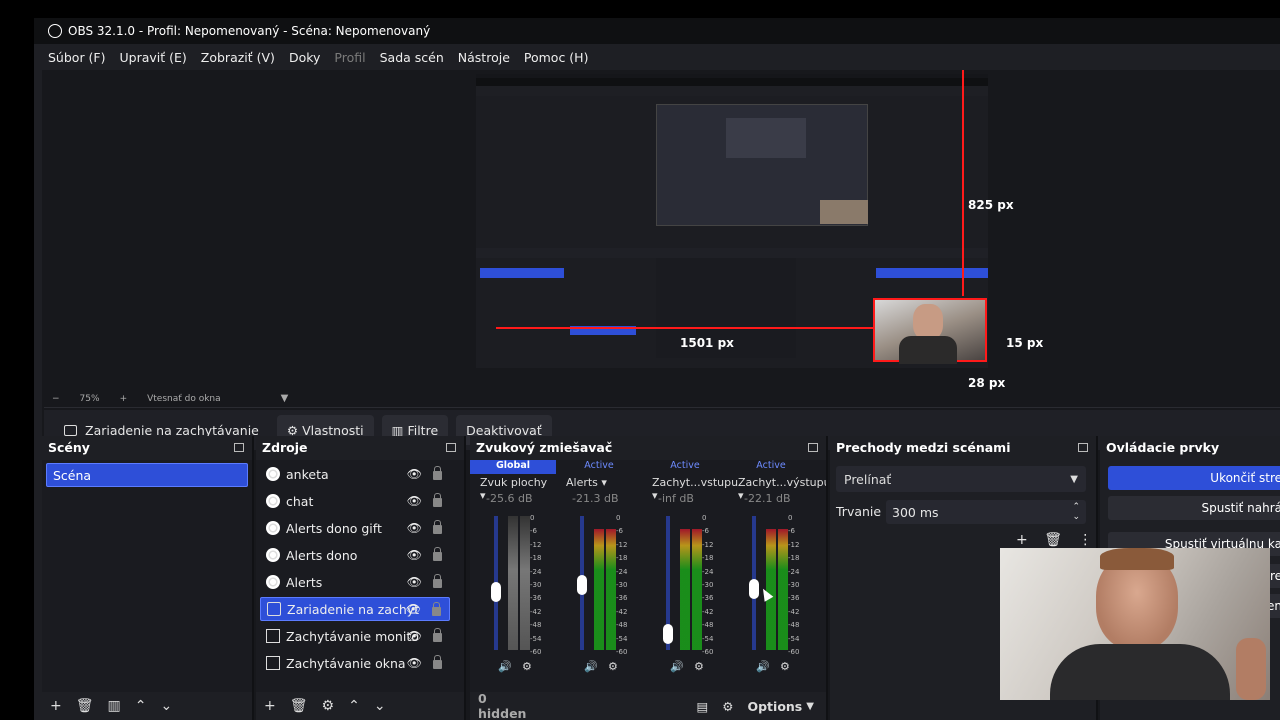 The height and width of the screenshot is (720, 1280). I want to click on zoom-level: 75%, so click(89, 398).